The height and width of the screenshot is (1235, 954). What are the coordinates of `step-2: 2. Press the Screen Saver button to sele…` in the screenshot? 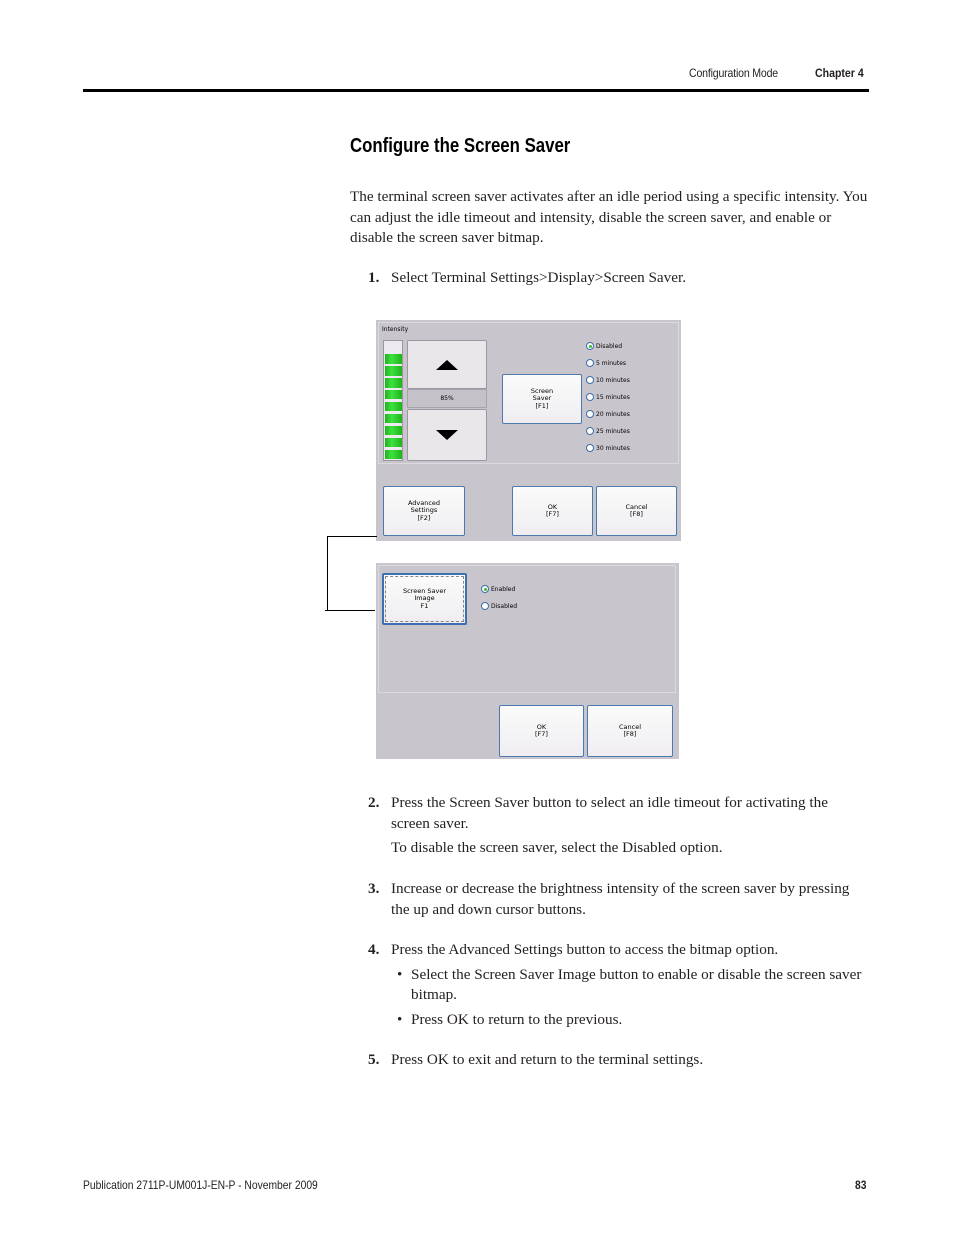 It's located at (619, 826).